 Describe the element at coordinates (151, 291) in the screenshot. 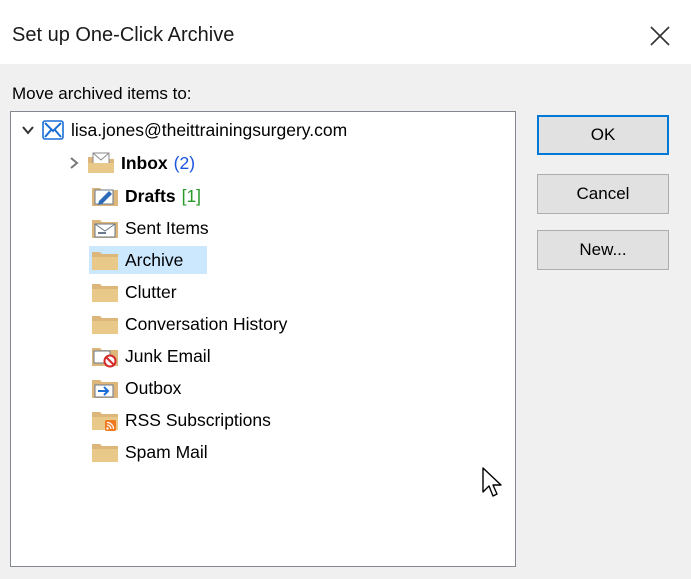

I see `clutter-label: Clutter` at that location.